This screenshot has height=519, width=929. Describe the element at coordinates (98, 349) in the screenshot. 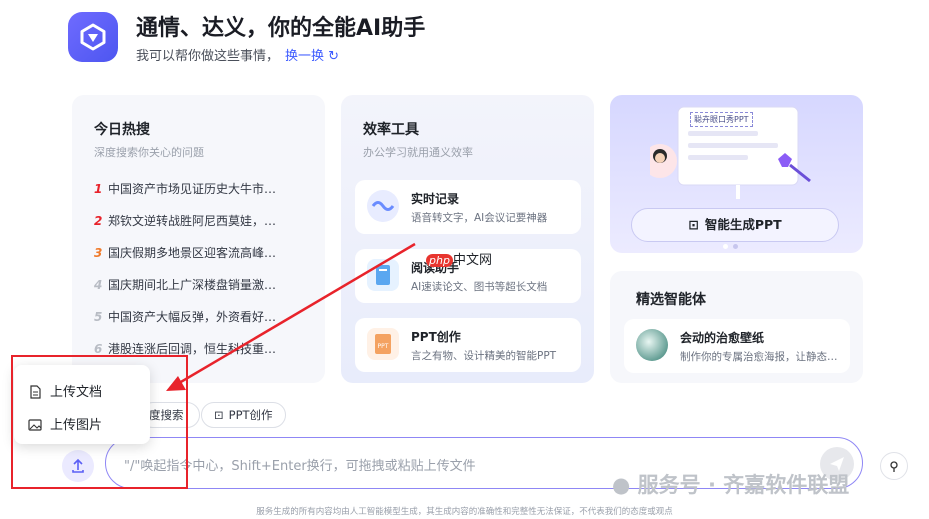

I see `hot-rank-number: 6` at that location.